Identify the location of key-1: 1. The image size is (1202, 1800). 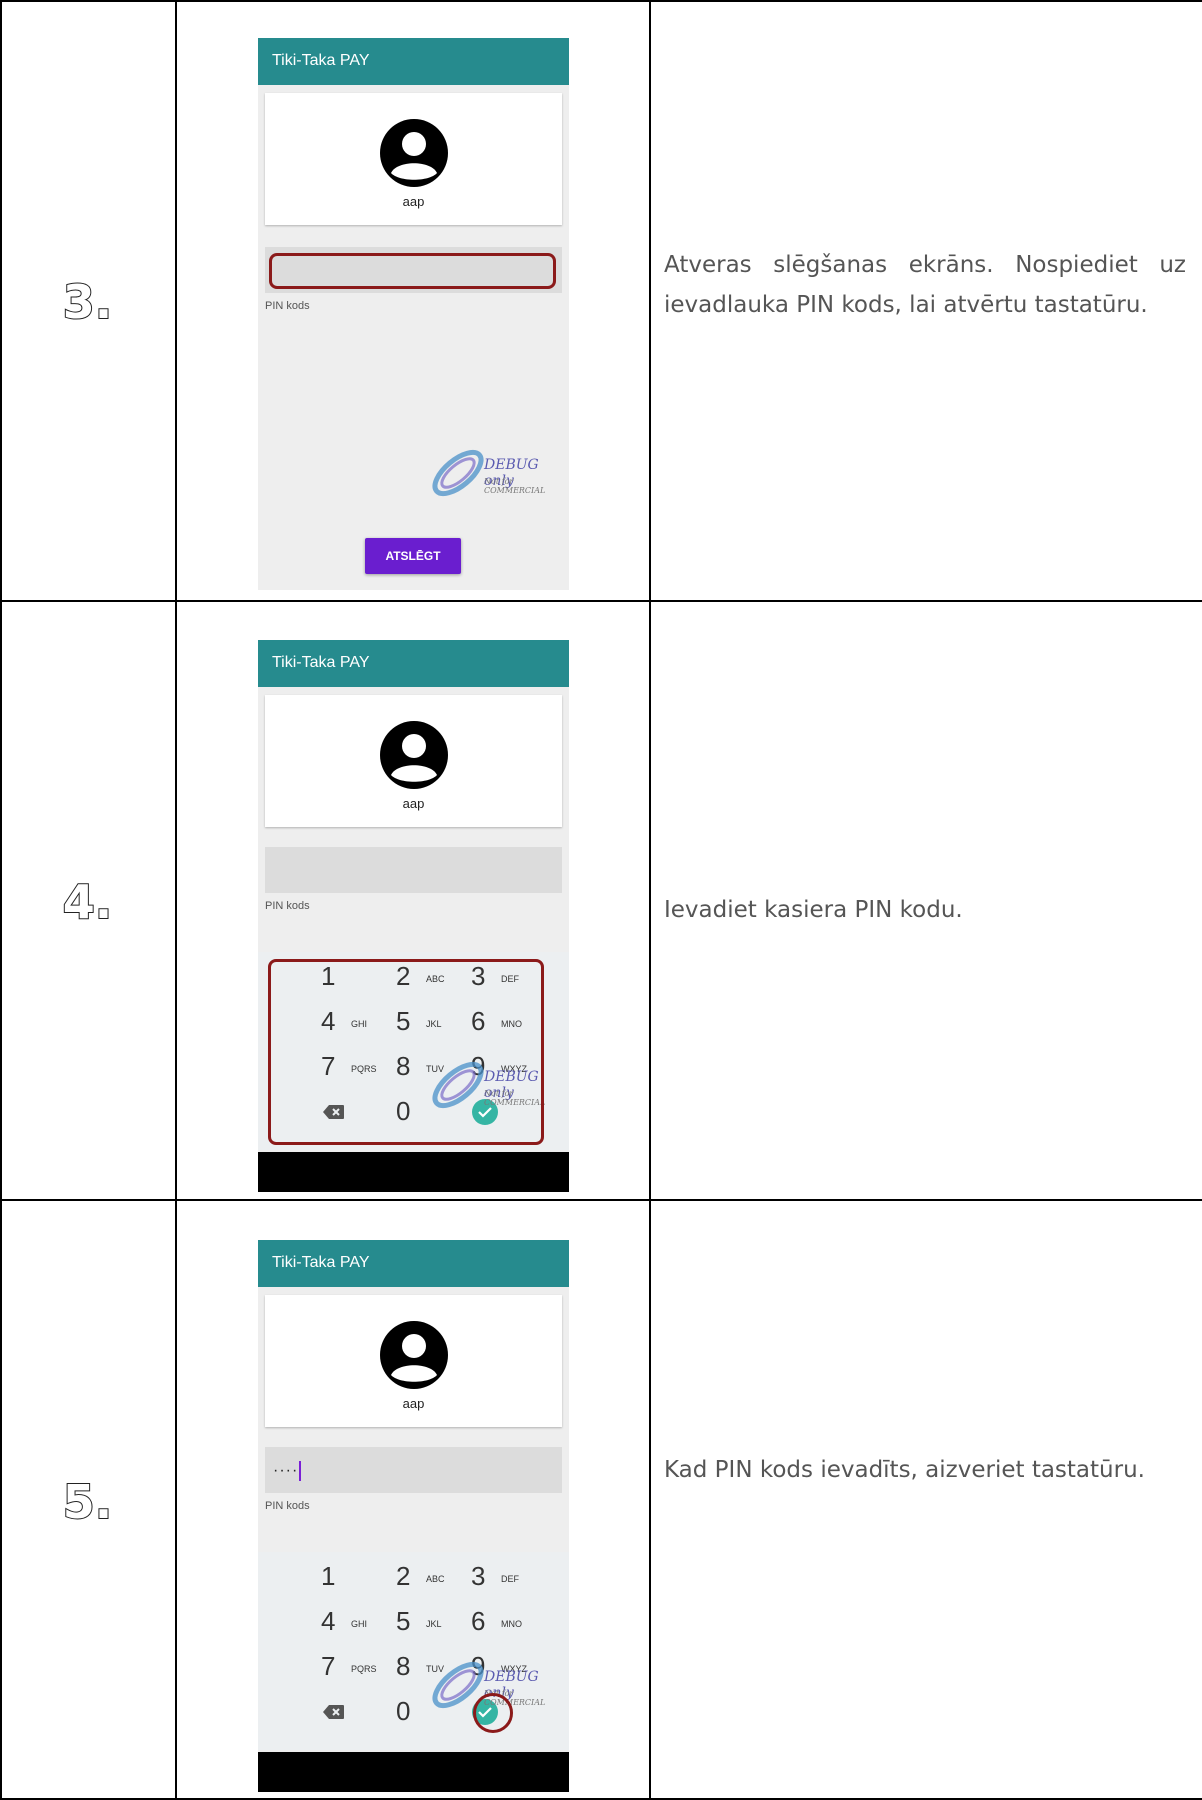
(343, 1577).